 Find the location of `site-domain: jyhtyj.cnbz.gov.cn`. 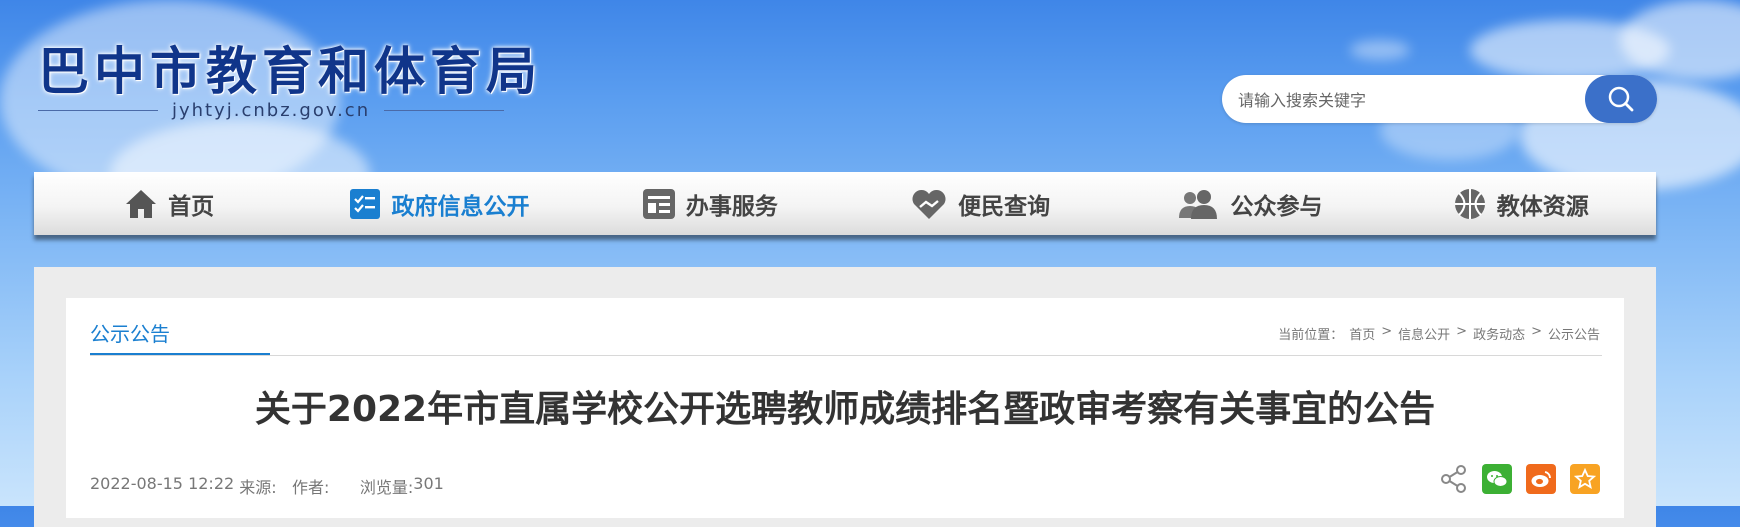

site-domain: jyhtyj.cnbz.gov.cn is located at coordinates (271, 110).